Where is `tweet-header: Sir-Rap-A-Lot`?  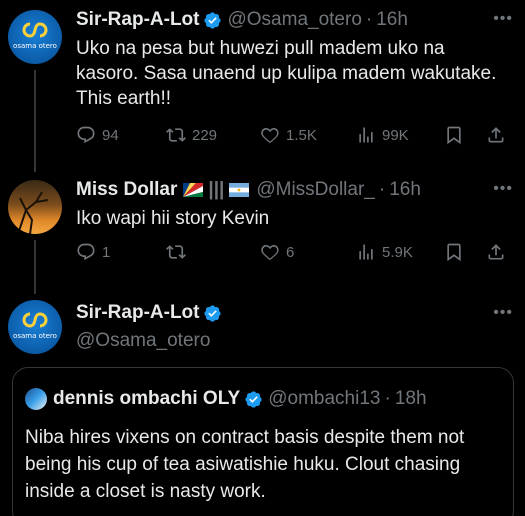 tweet-header: Sir-Rap-A-Lot is located at coordinates (149, 313).